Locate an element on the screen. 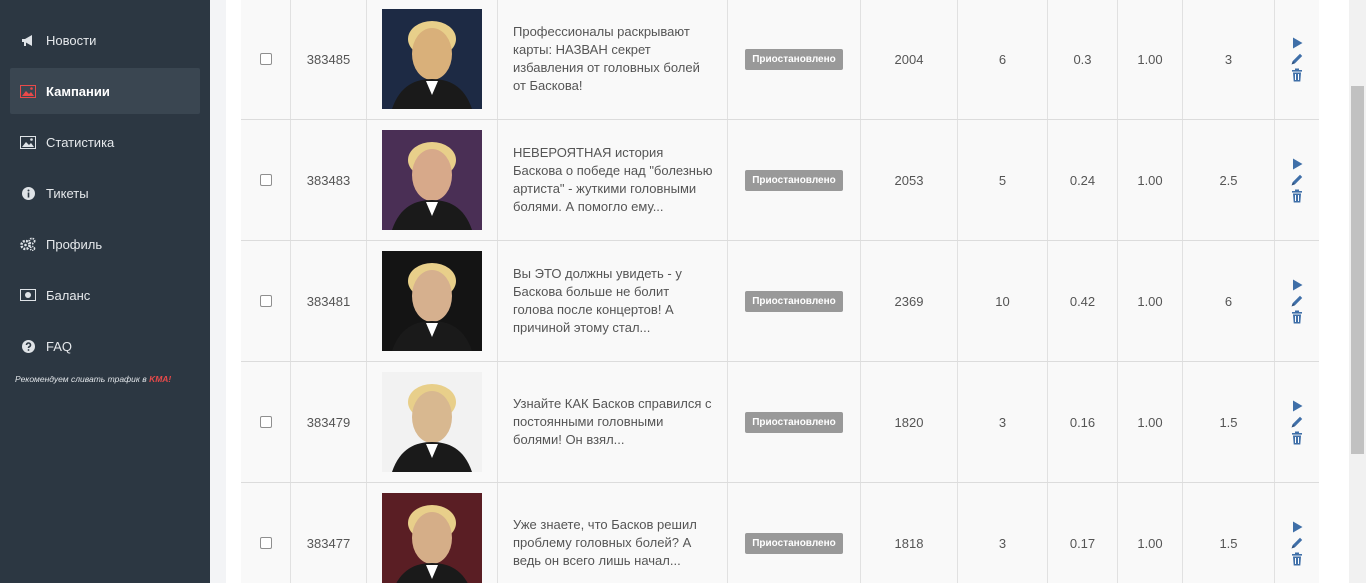 This screenshot has height=583, width=1366. question-icon is located at coordinates (28, 346).